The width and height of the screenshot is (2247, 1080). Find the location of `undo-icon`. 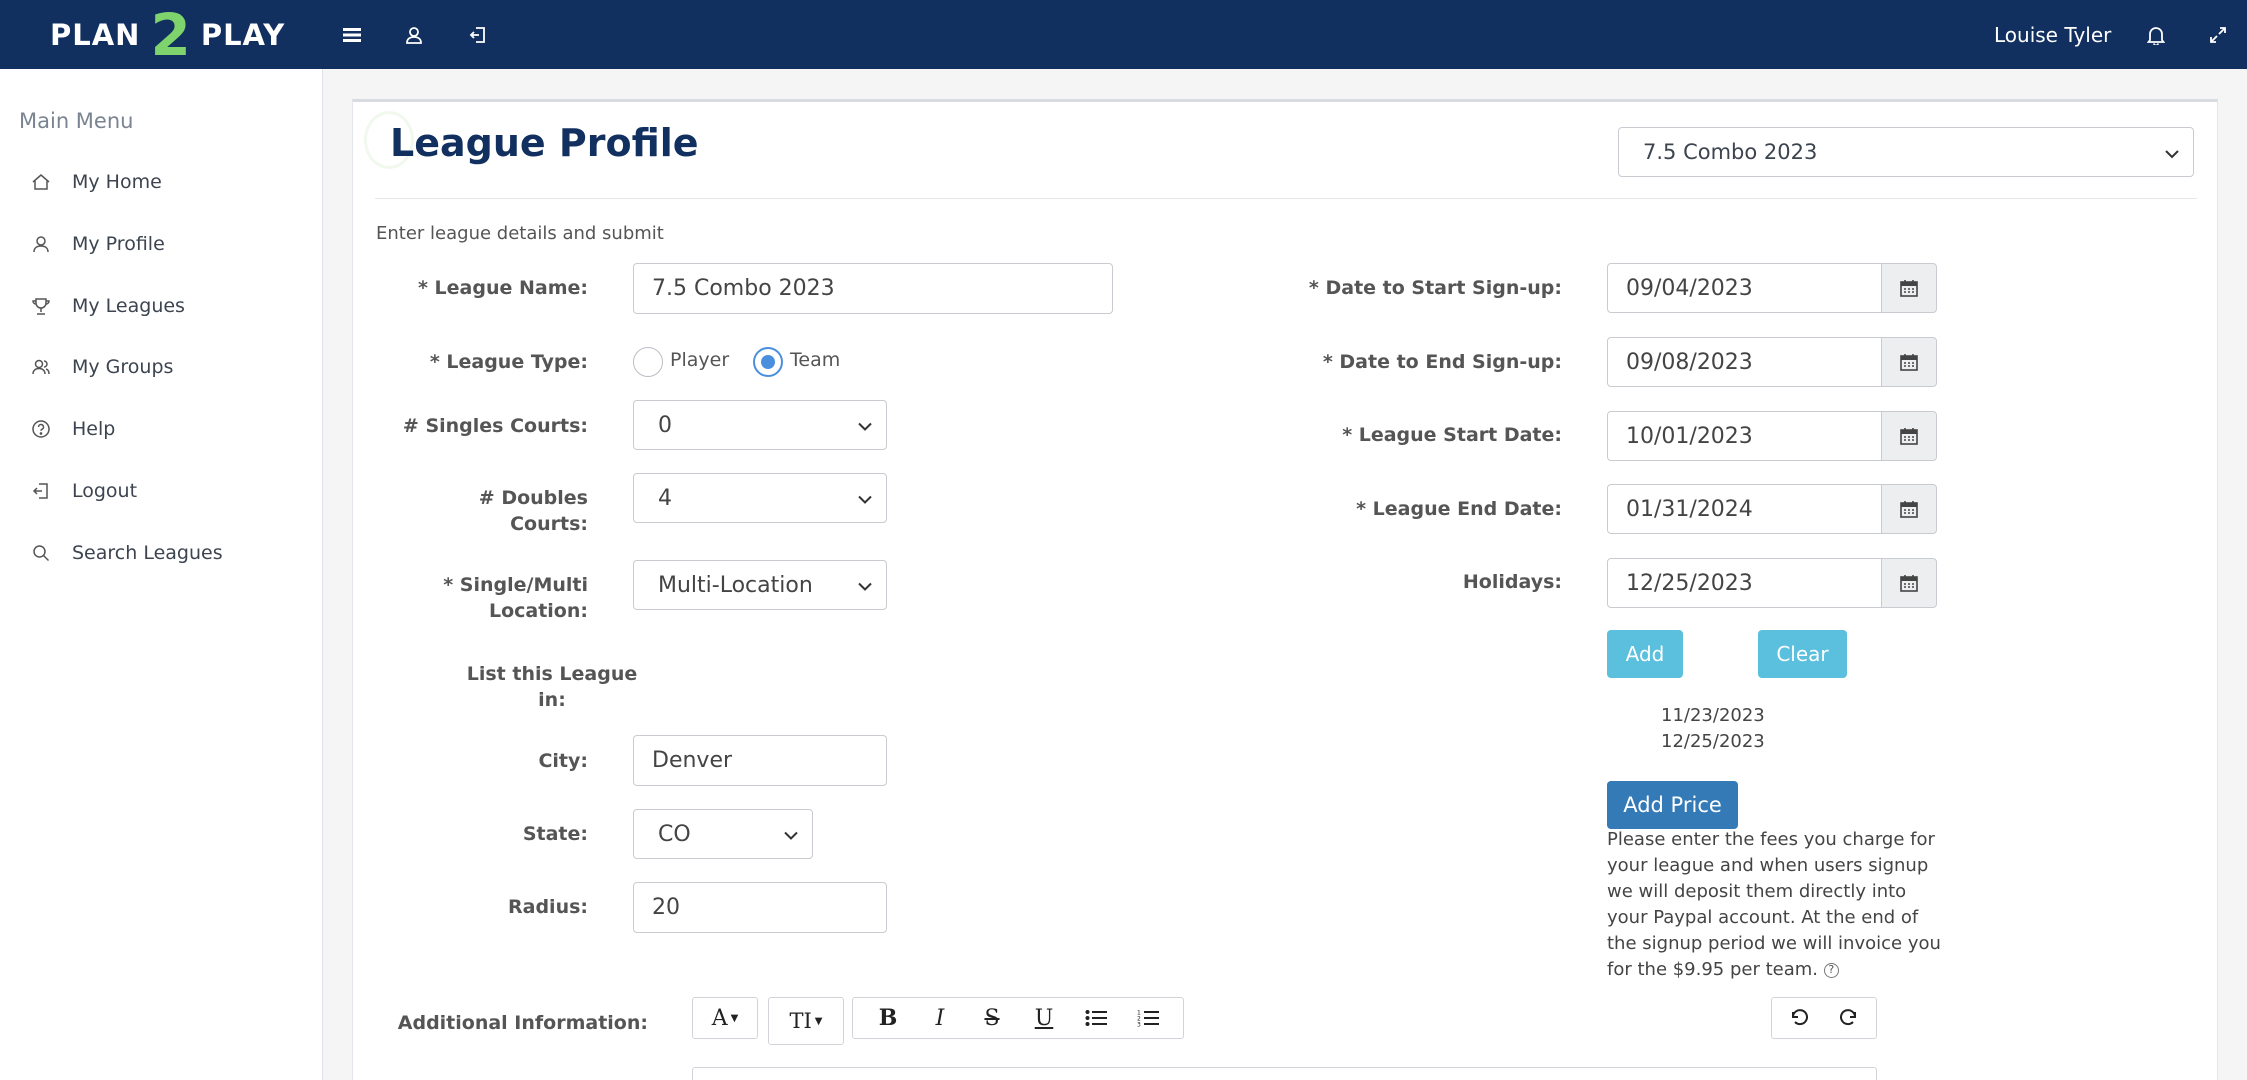

undo-icon is located at coordinates (1798, 1018).